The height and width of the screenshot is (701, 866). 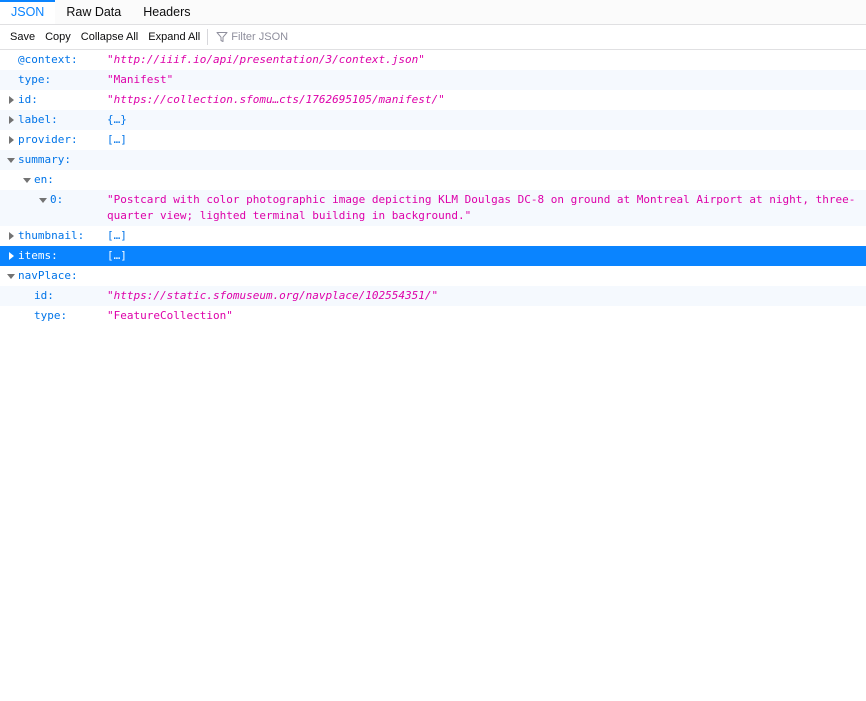 I want to click on tree-key: en:, so click(x=44, y=179).